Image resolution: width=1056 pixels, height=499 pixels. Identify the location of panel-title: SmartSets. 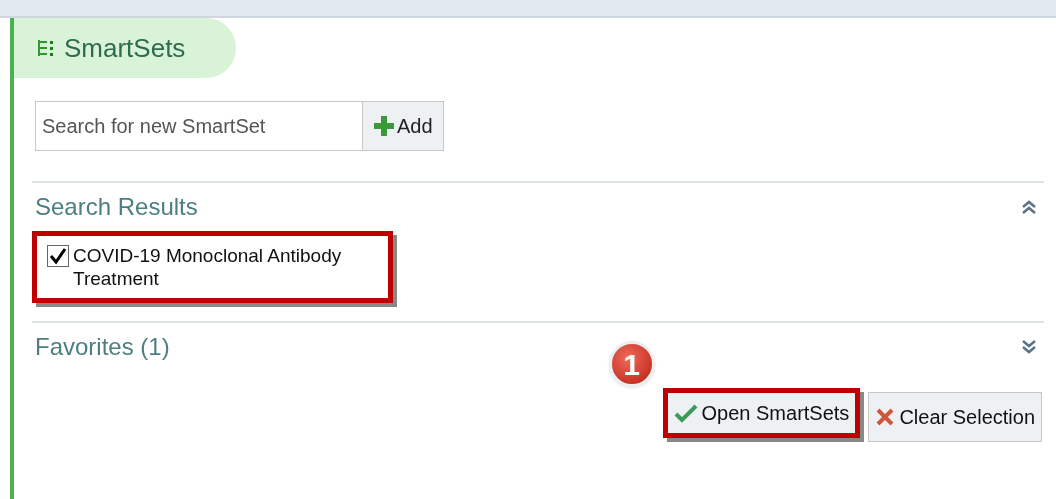
(125, 48).